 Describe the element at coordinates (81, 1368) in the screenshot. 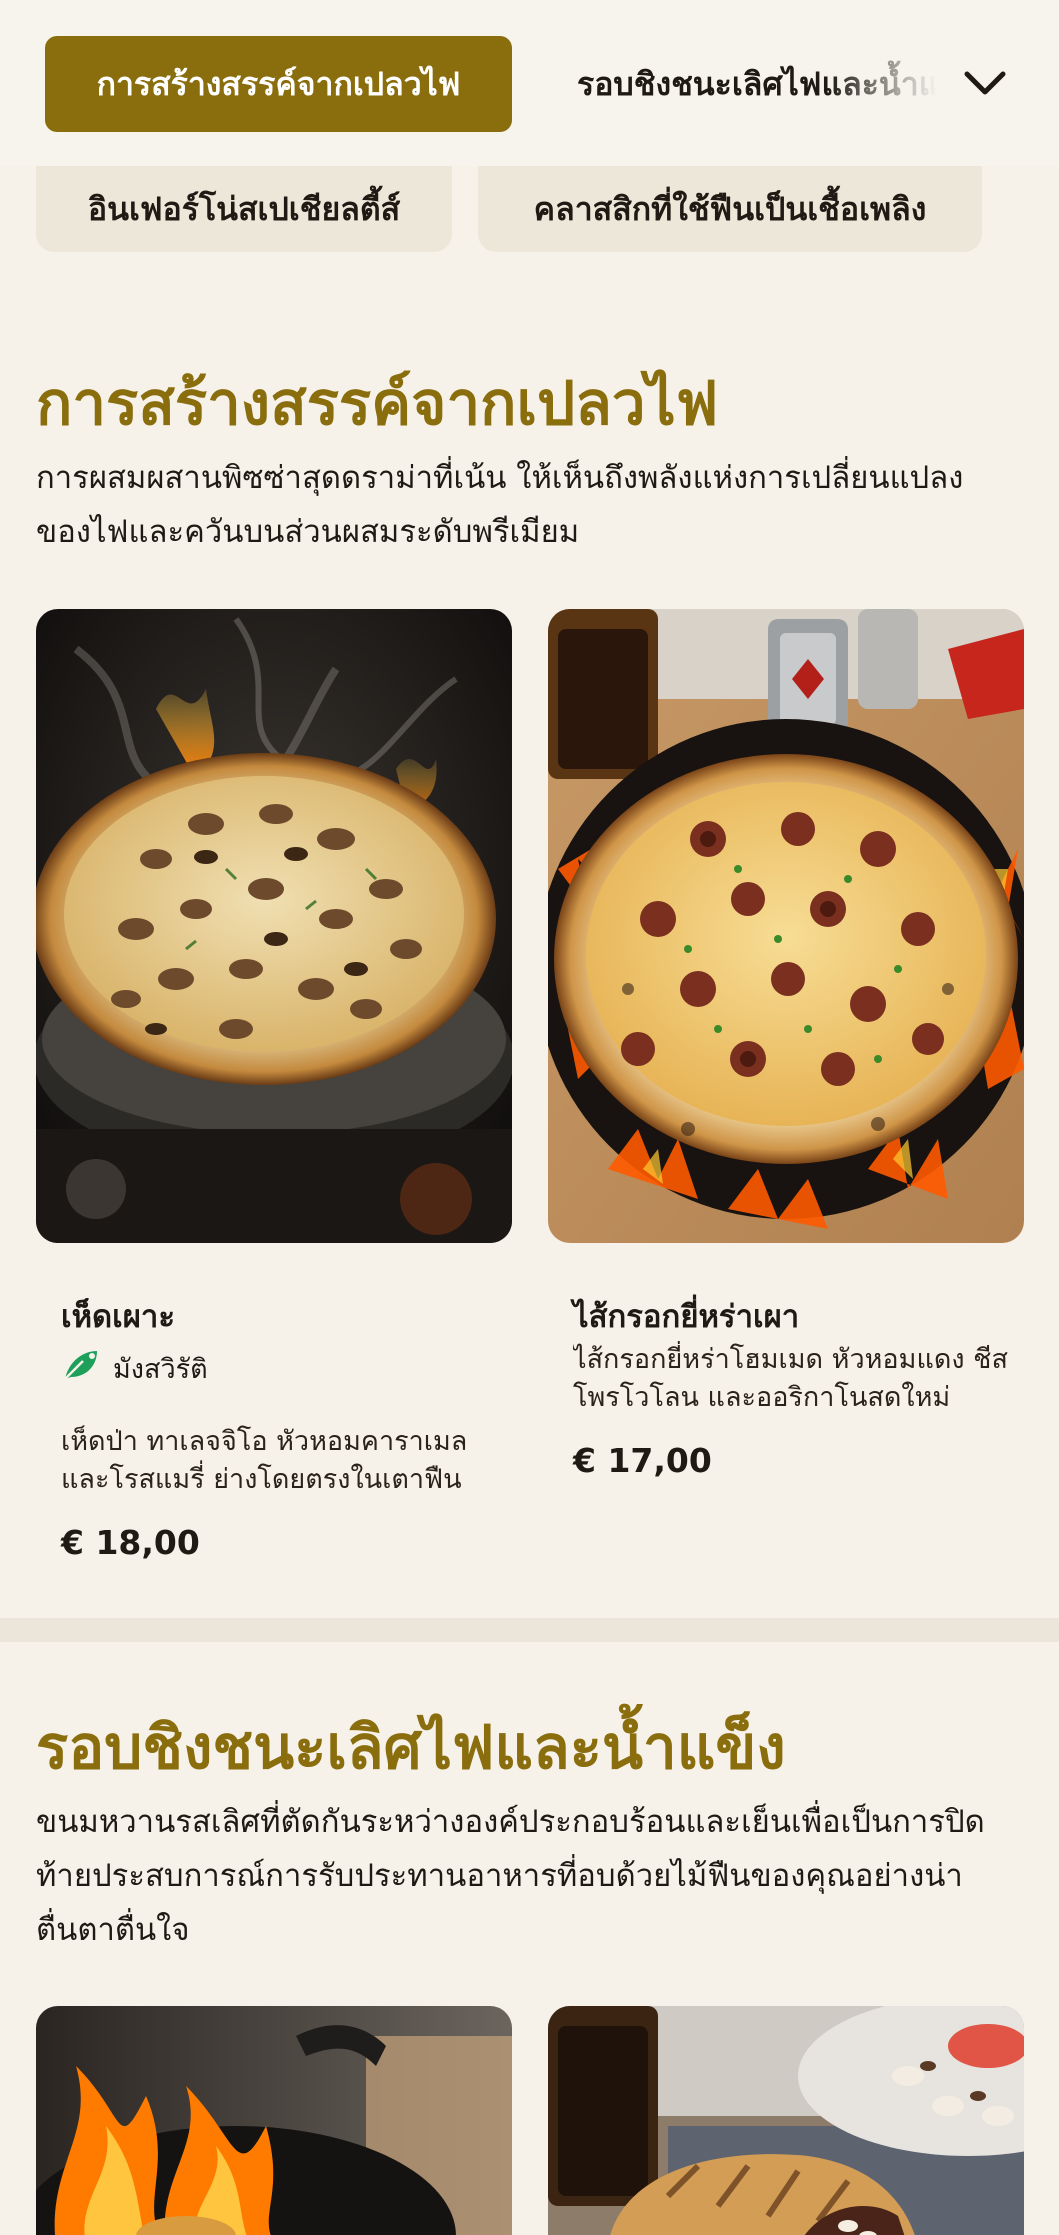

I see `vegetarian-leaf-icon` at that location.